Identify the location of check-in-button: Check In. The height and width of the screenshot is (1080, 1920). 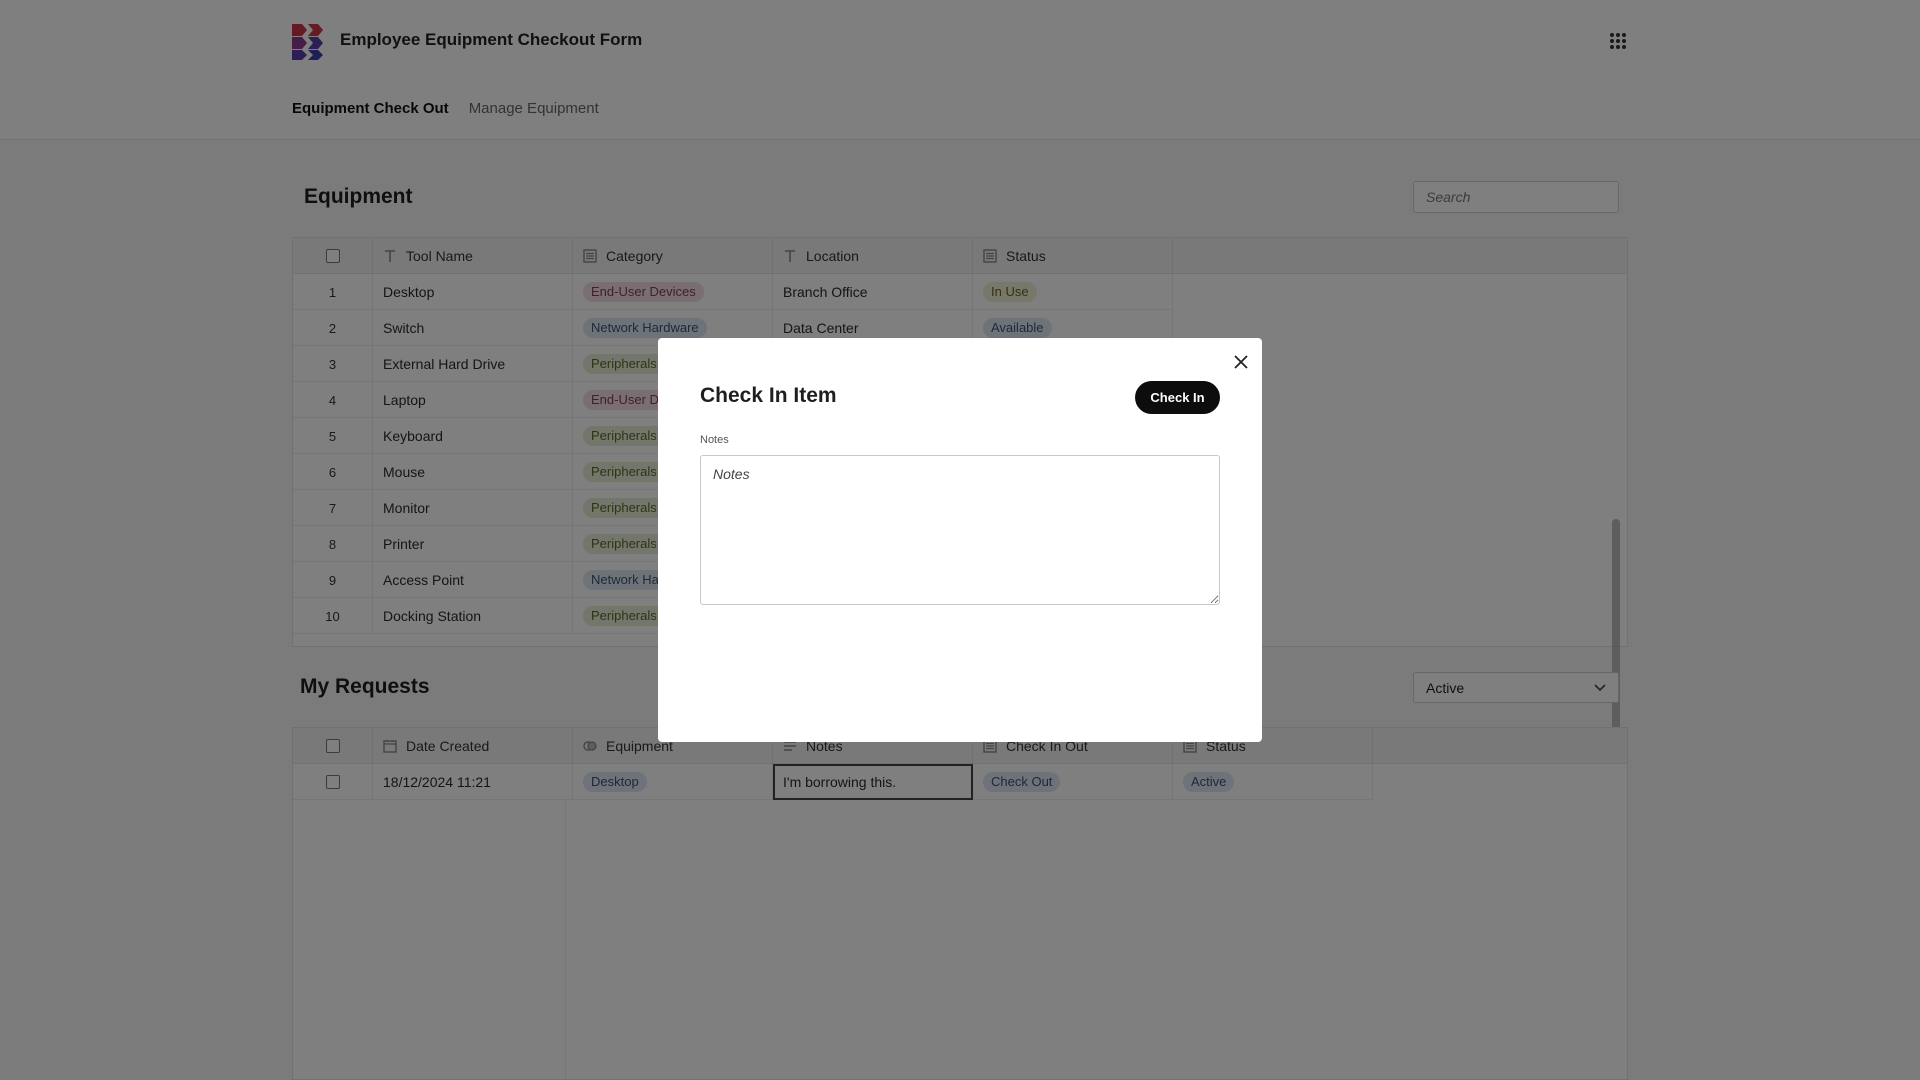
(1177, 397).